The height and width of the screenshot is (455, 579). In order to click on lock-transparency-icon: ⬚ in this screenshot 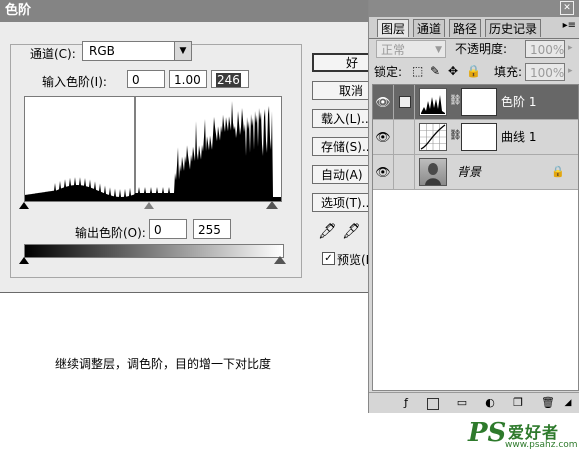, I will do `click(417, 71)`.